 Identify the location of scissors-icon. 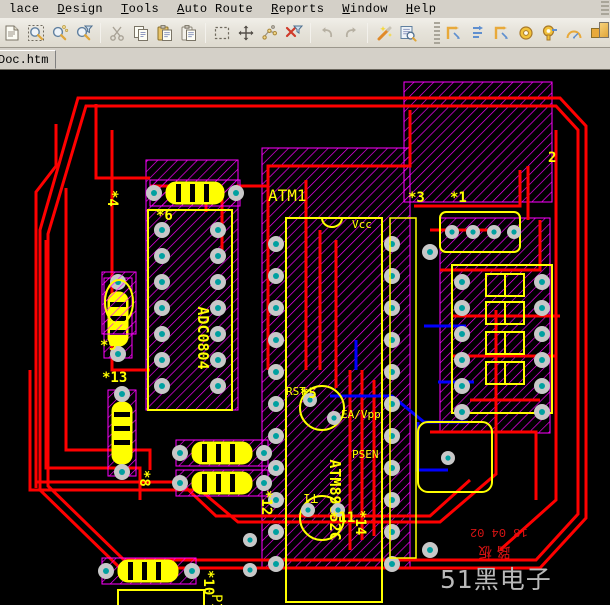
(117, 33).